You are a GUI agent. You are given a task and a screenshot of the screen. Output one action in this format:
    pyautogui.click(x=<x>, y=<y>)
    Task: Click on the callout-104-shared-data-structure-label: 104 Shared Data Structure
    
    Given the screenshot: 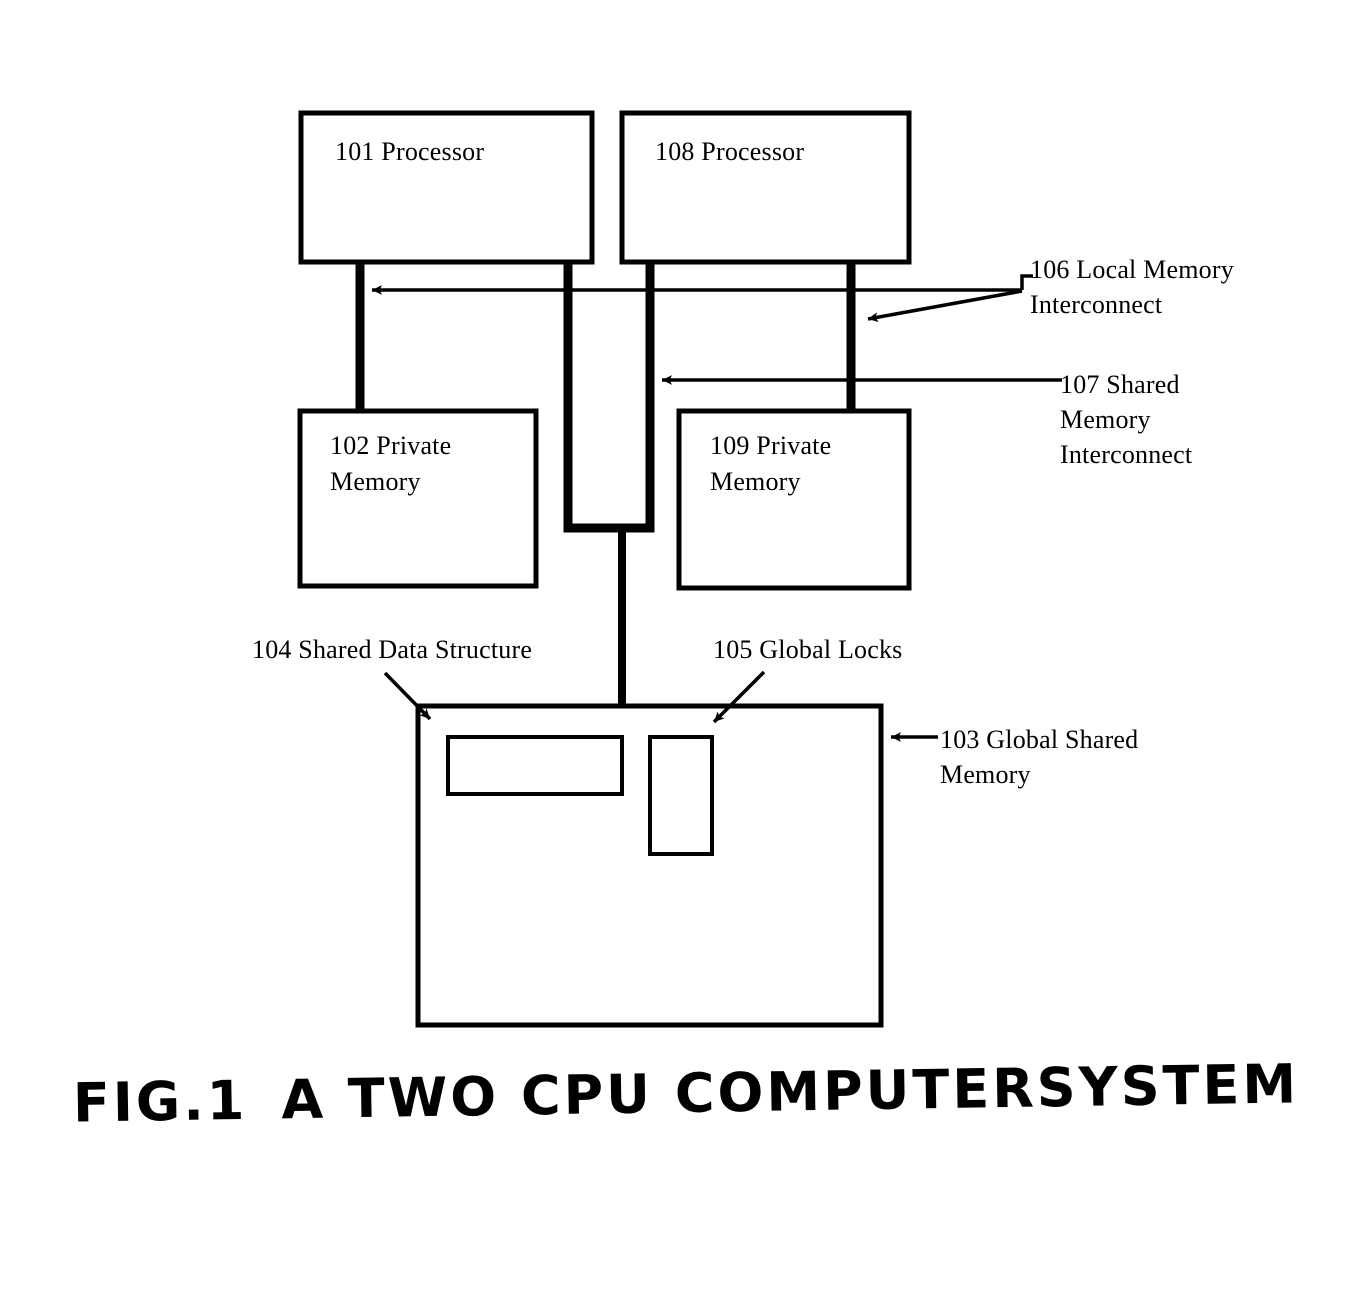 What is the action you would take?
    pyautogui.click(x=392, y=649)
    